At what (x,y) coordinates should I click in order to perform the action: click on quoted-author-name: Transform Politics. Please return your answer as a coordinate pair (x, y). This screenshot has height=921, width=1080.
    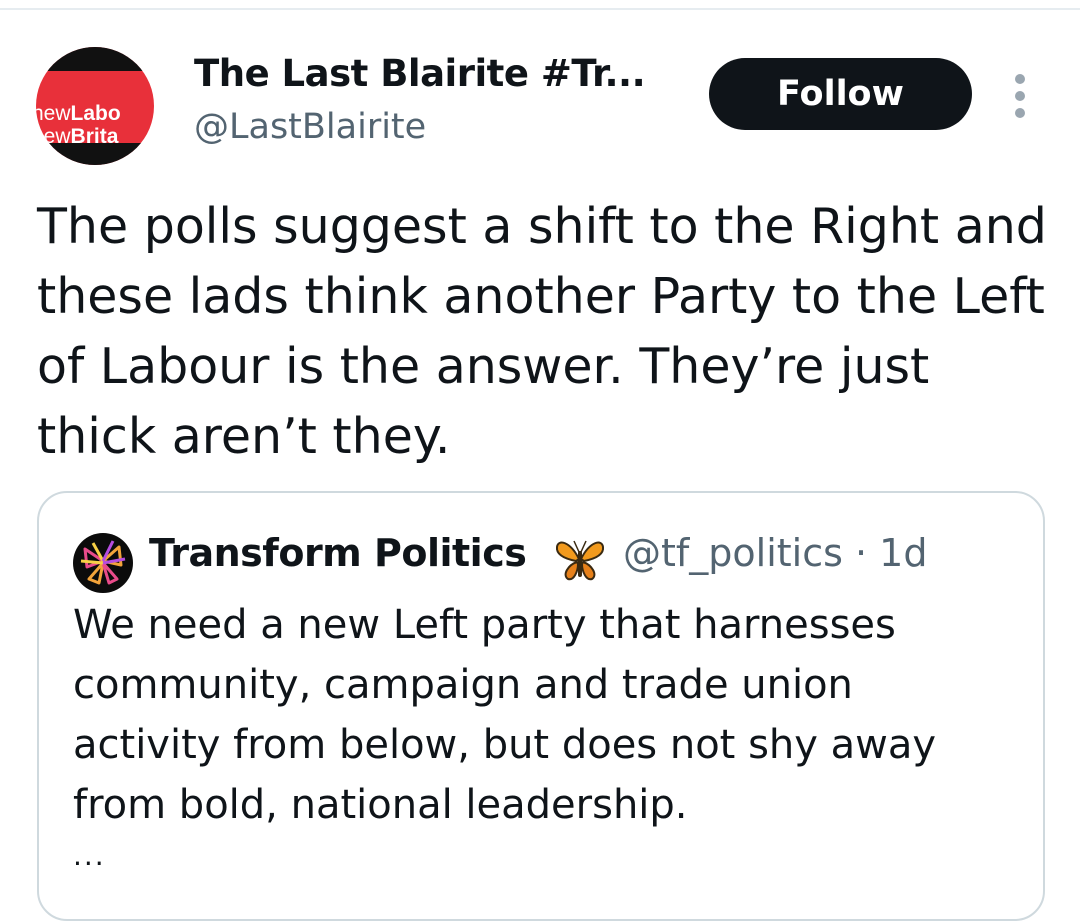
    Looking at the image, I should click on (338, 553).